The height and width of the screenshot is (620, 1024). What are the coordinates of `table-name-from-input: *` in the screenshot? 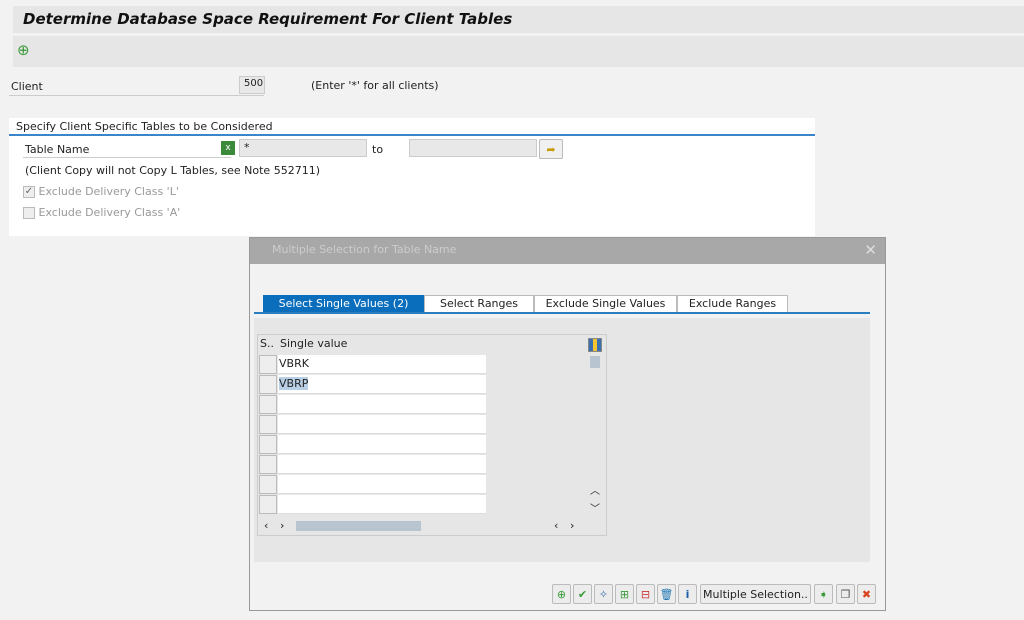 It's located at (303, 148).